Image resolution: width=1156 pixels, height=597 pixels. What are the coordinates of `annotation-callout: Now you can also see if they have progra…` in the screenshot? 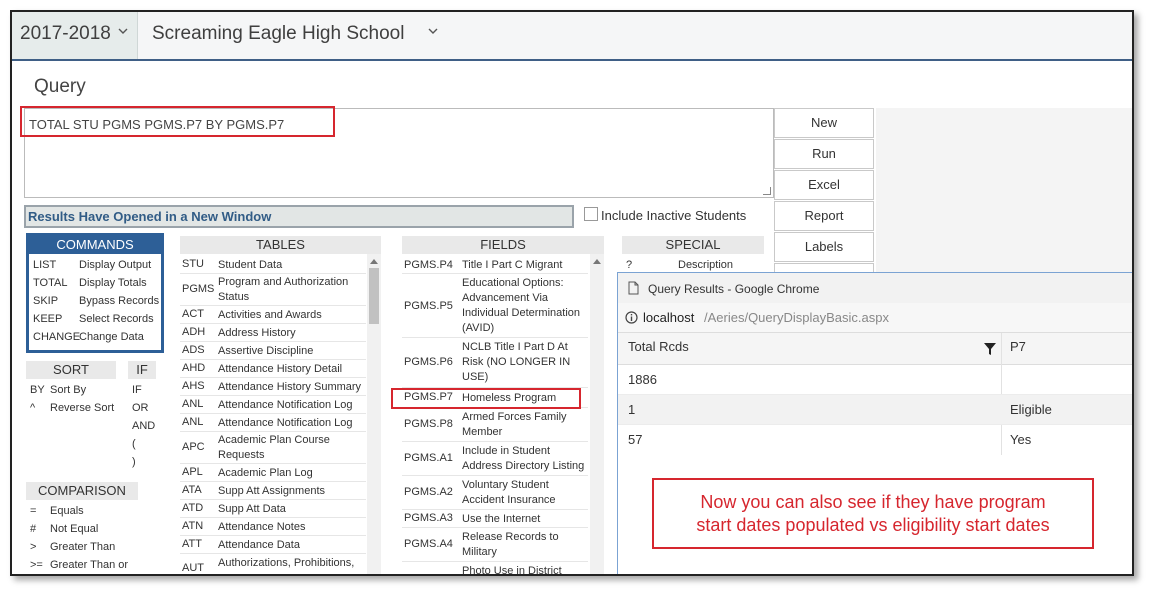 It's located at (873, 513).